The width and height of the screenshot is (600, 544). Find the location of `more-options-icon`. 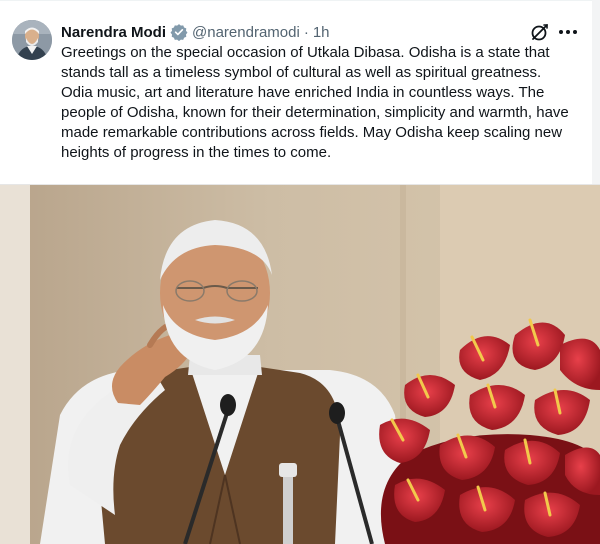

more-options-icon is located at coordinates (568, 32).